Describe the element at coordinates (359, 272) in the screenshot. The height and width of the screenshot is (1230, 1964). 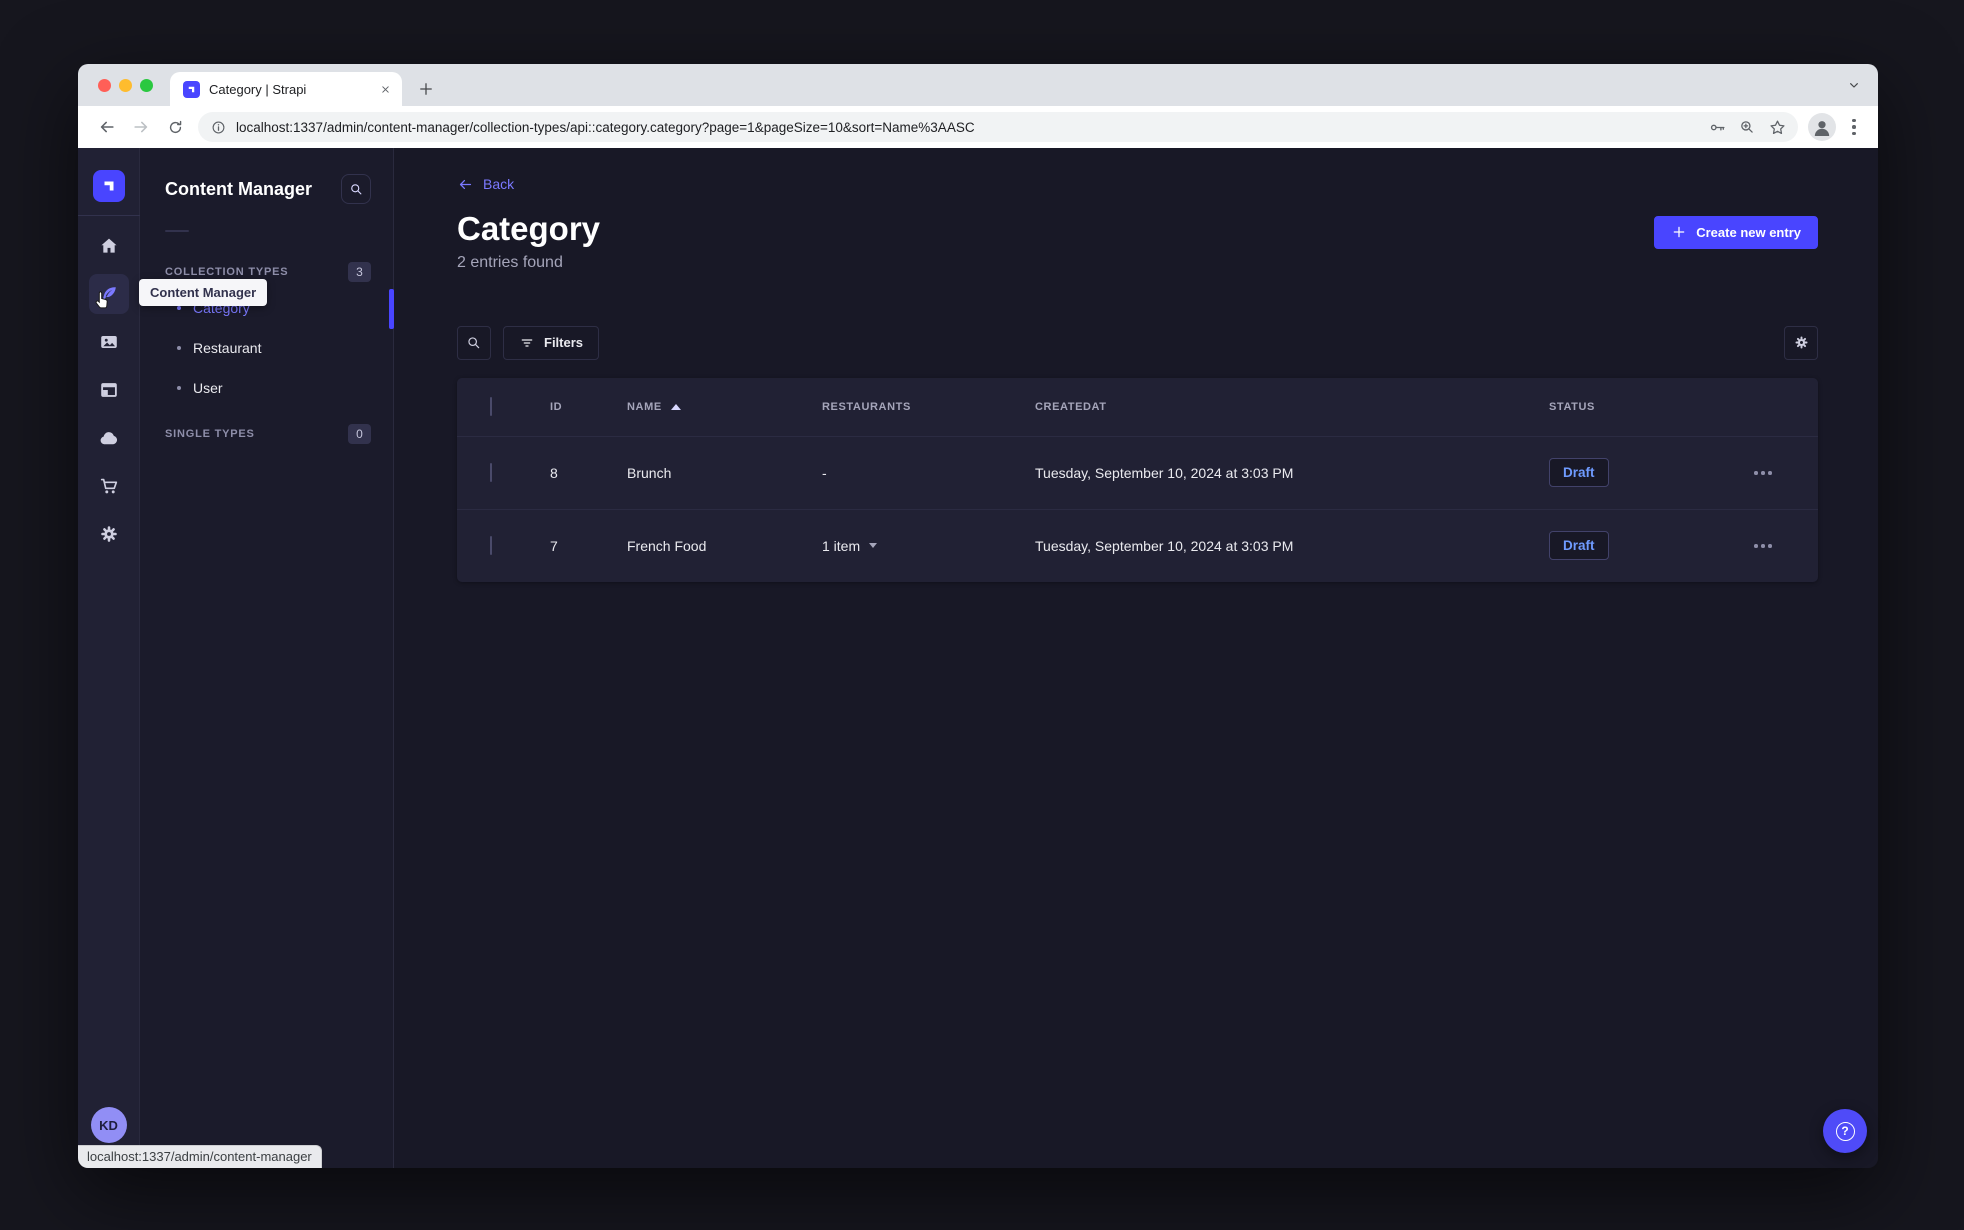
I see `collection-types-count-badge: 3` at that location.